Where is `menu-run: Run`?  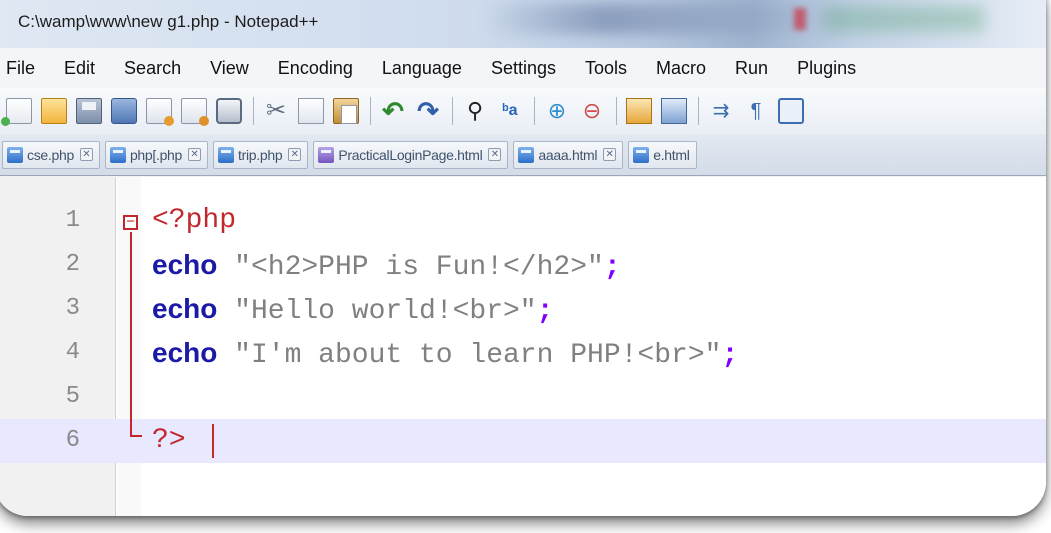
menu-run: Run is located at coordinates (751, 68).